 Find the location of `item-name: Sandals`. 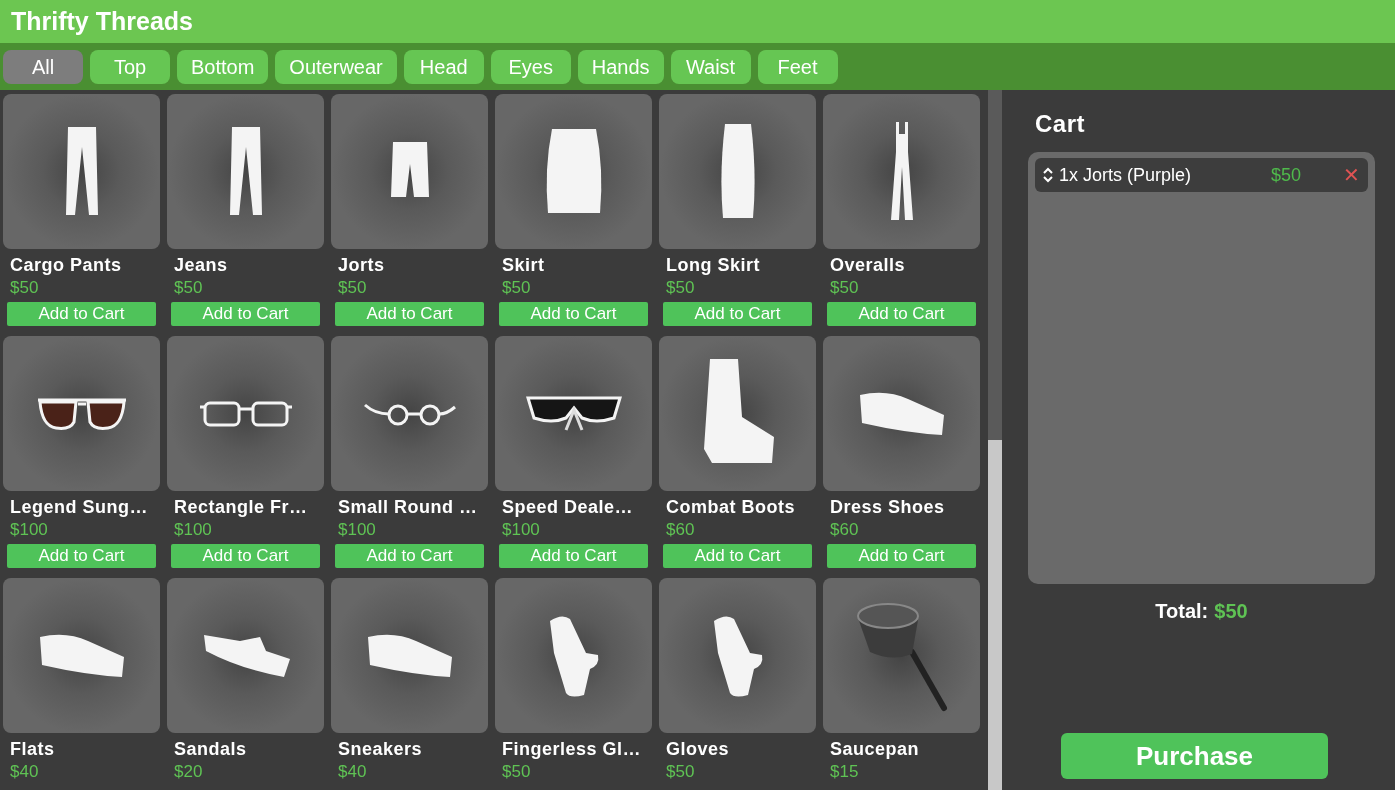

item-name: Sandals is located at coordinates (211, 749).